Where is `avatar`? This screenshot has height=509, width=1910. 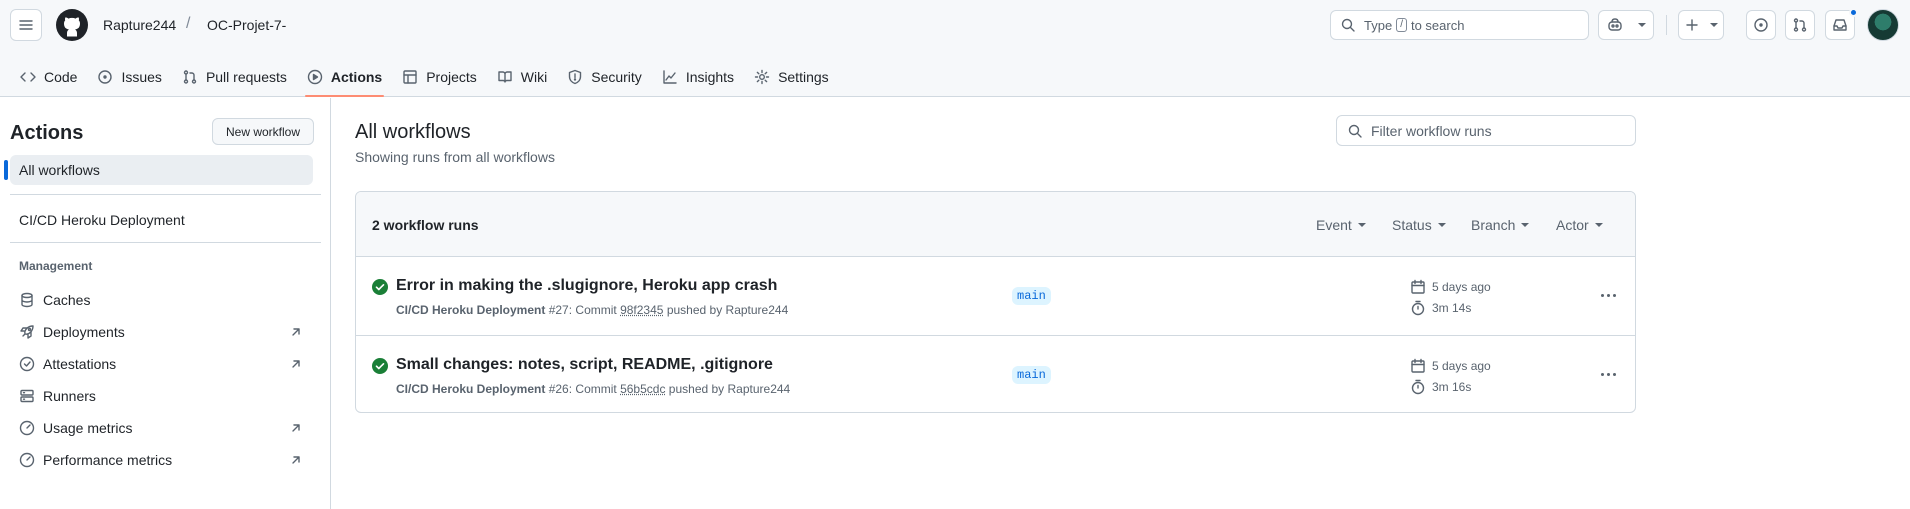
avatar is located at coordinates (1883, 25).